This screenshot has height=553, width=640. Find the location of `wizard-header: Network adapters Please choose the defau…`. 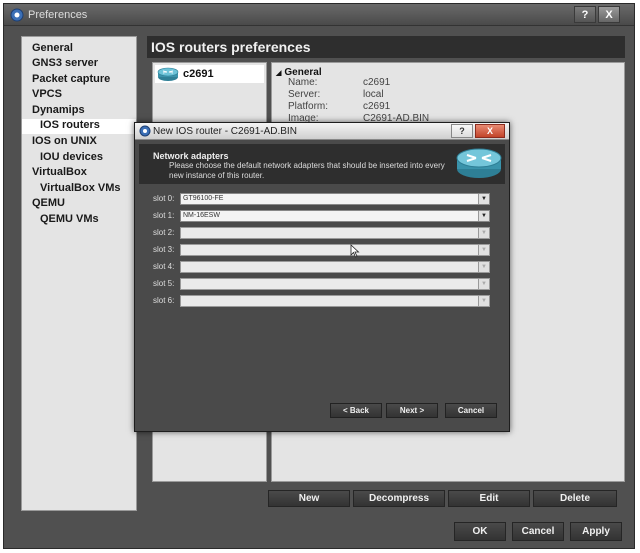

wizard-header: Network adapters Please choose the defau… is located at coordinates (322, 164).